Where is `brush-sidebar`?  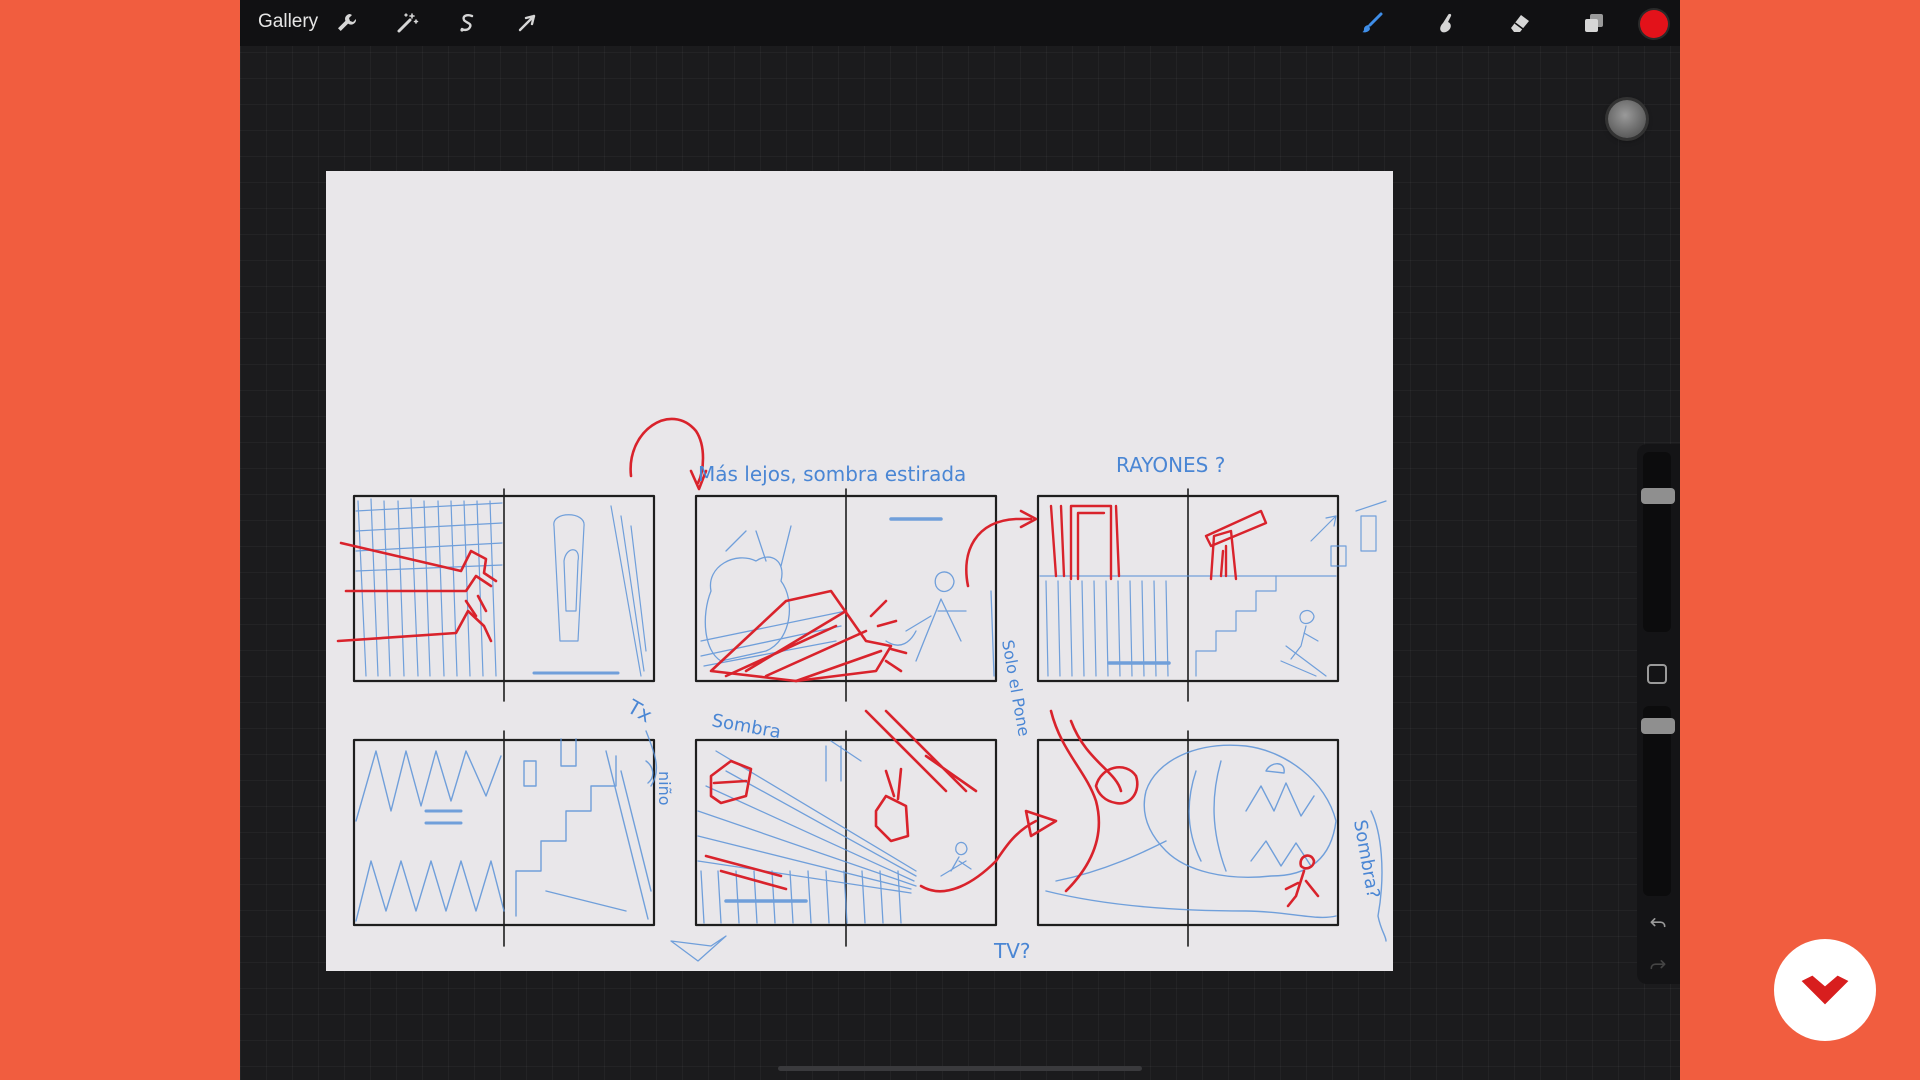 brush-sidebar is located at coordinates (1658, 714).